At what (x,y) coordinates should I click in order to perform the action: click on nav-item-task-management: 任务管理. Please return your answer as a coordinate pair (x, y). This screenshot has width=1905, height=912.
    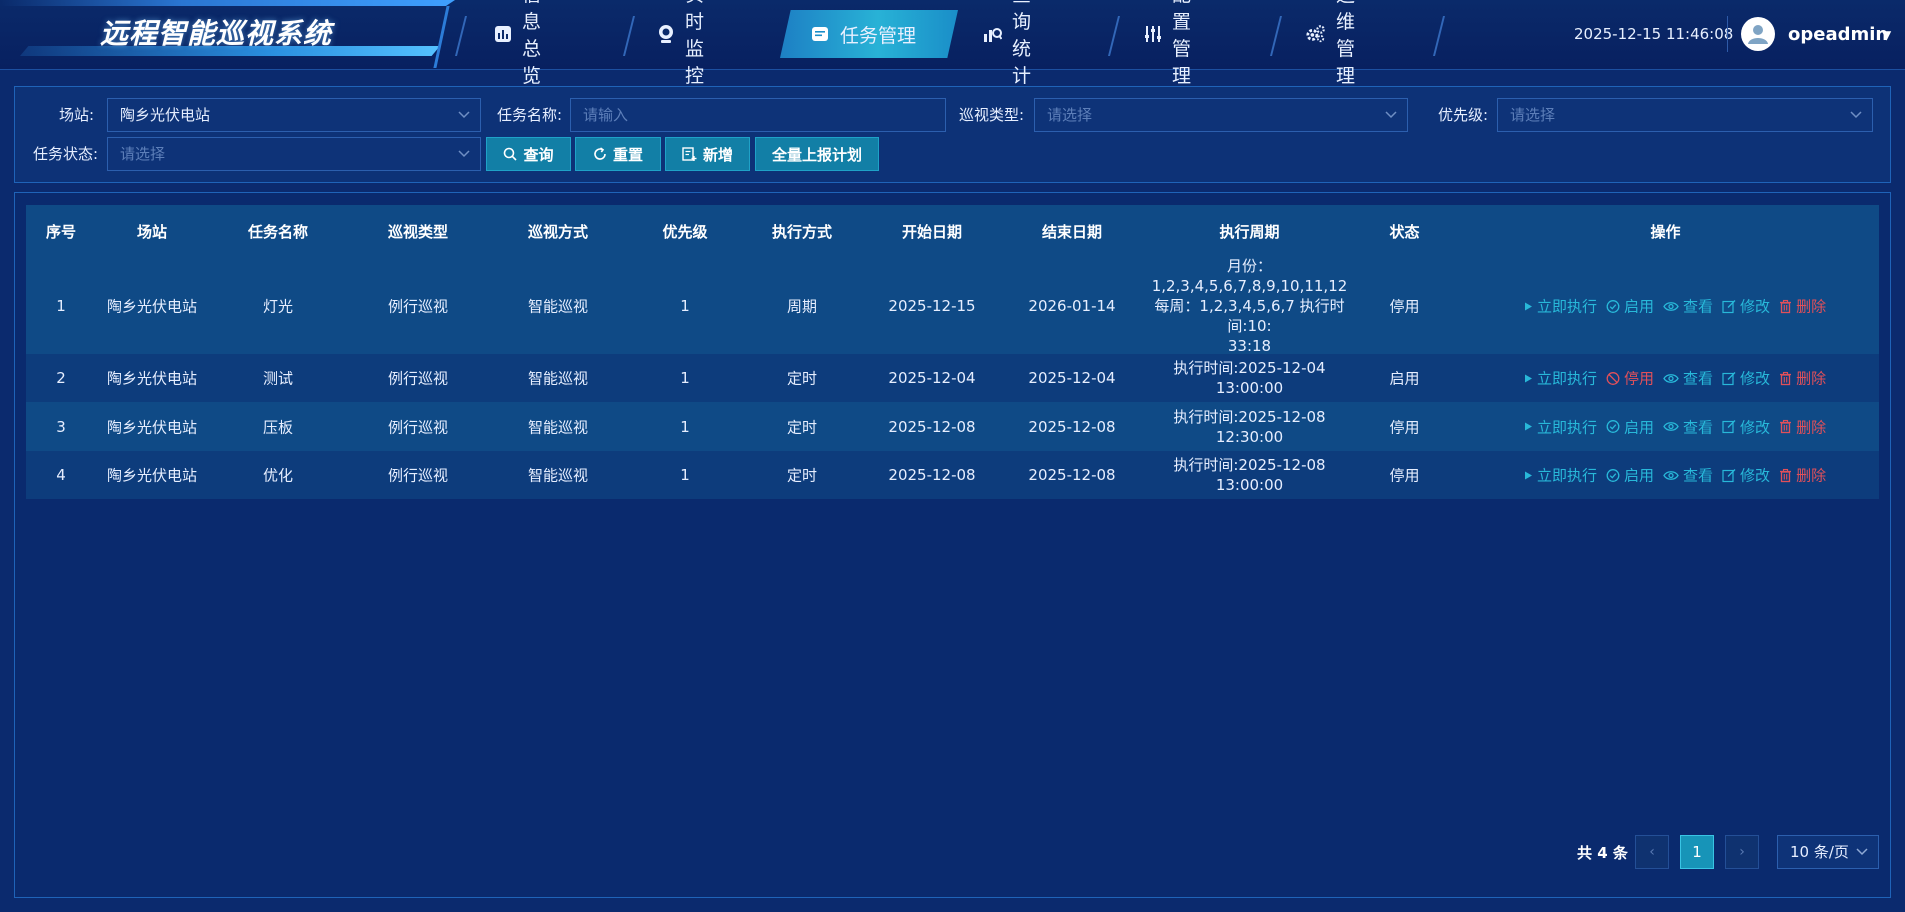
    Looking at the image, I should click on (869, 34).